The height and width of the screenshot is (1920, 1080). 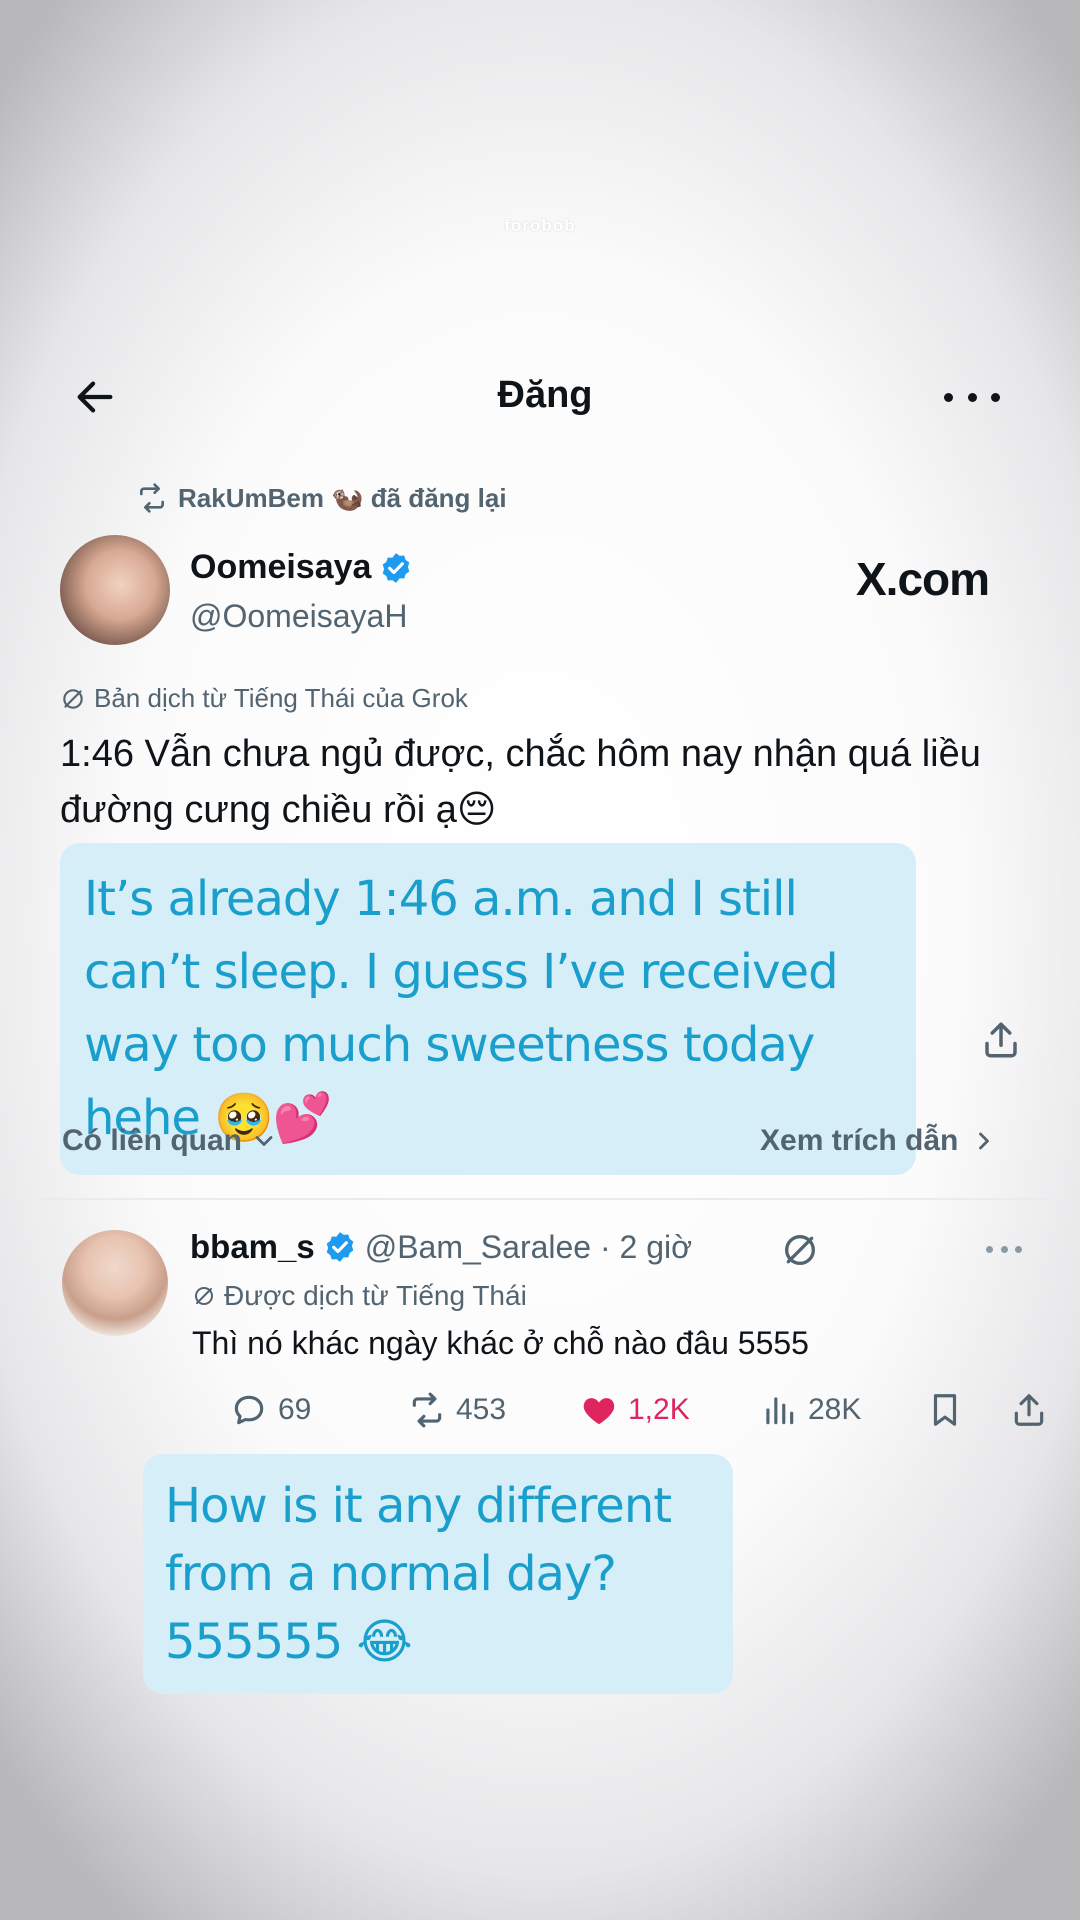 I want to click on watermark: forobob, so click(x=540, y=225).